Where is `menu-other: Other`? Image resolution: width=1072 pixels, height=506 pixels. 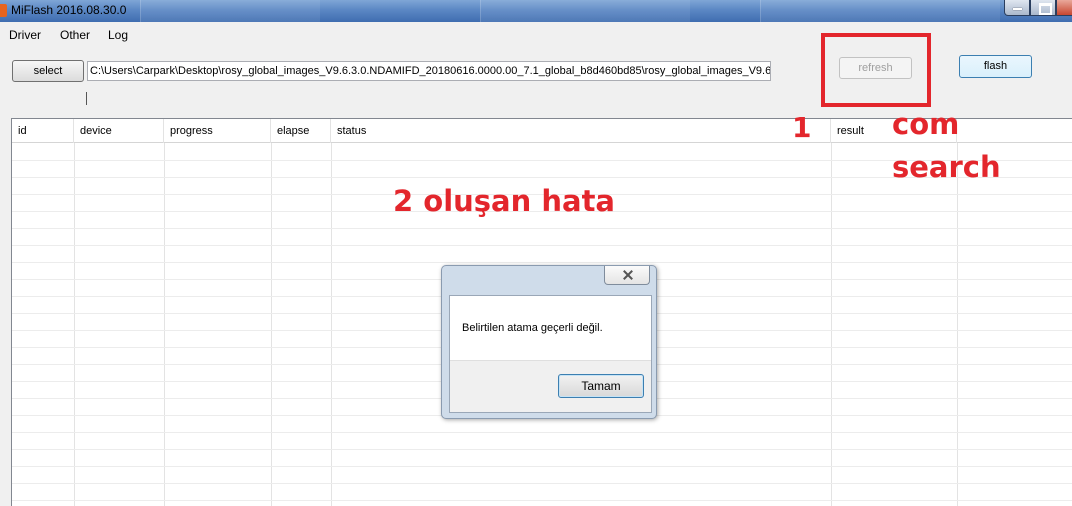
menu-other: Other is located at coordinates (75, 35).